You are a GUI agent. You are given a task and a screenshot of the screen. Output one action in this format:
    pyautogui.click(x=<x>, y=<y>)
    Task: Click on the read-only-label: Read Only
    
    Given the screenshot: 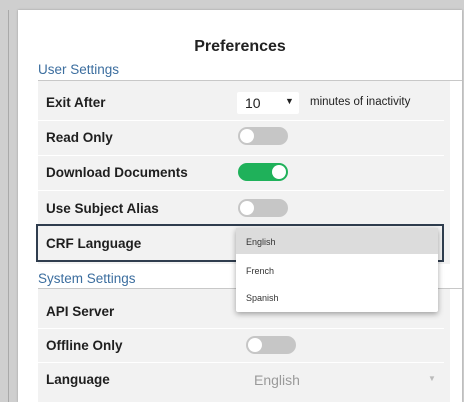 What is the action you would take?
    pyautogui.click(x=79, y=137)
    